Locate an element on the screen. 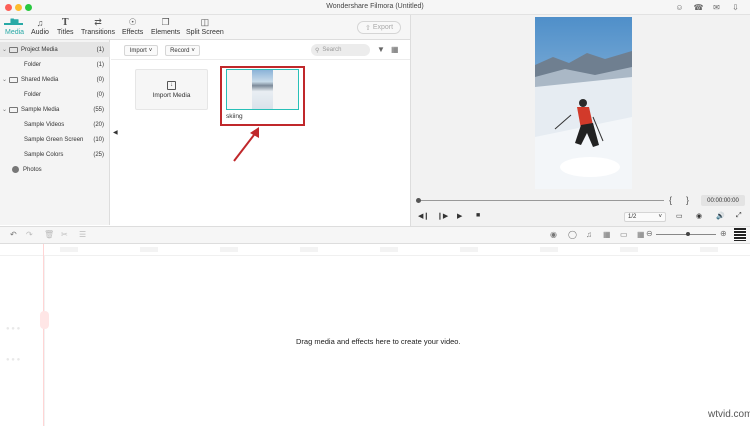 The height and width of the screenshot is (426, 750). sidebar-item-shared-folder: Folder (0) is located at coordinates (55, 94).